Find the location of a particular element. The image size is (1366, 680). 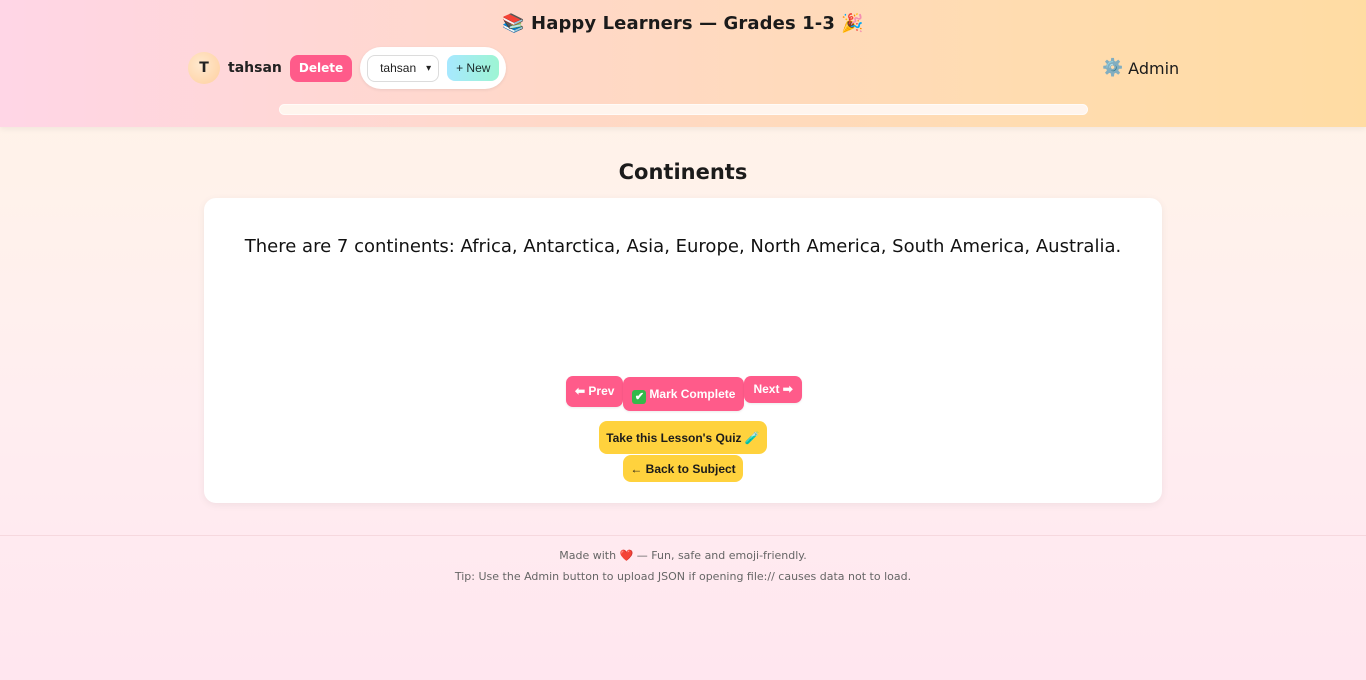

avatar: T is located at coordinates (204, 68).